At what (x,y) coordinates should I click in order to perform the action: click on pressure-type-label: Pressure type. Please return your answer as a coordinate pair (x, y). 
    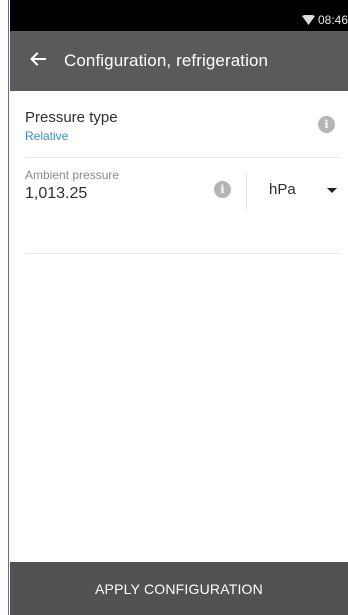
    Looking at the image, I should click on (71, 117).